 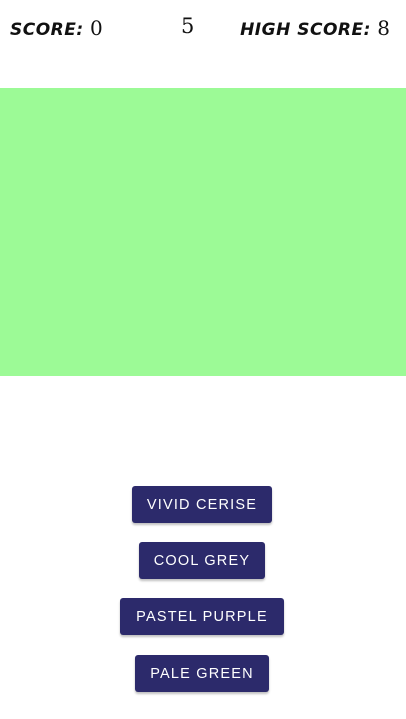 What do you see at coordinates (188, 26) in the screenshot?
I see `countdown-timer: 5` at bounding box center [188, 26].